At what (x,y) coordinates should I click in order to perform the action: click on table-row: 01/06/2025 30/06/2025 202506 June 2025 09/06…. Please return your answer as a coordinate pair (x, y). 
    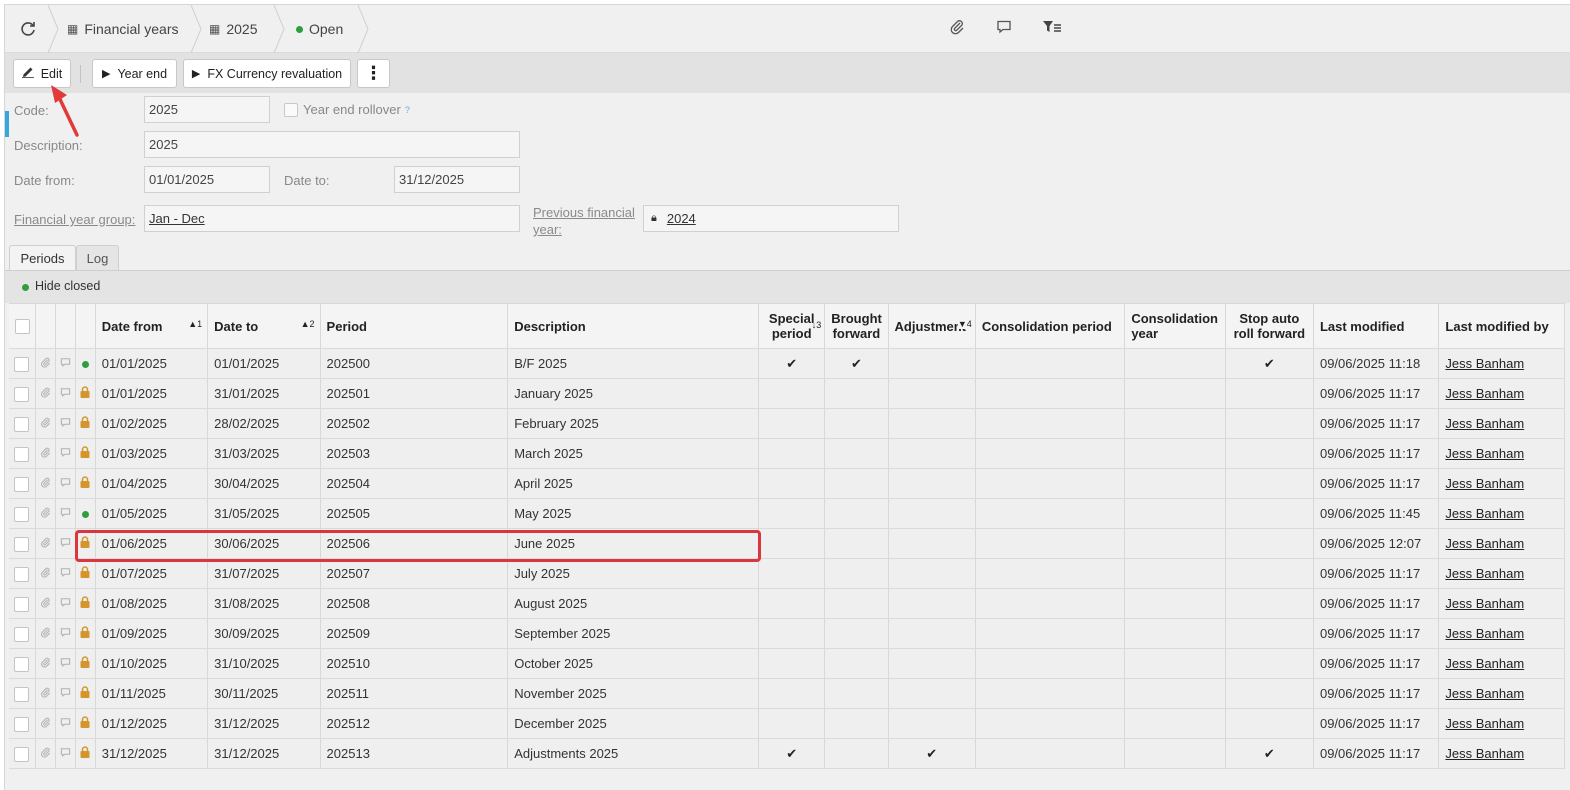
    Looking at the image, I should click on (787, 543).